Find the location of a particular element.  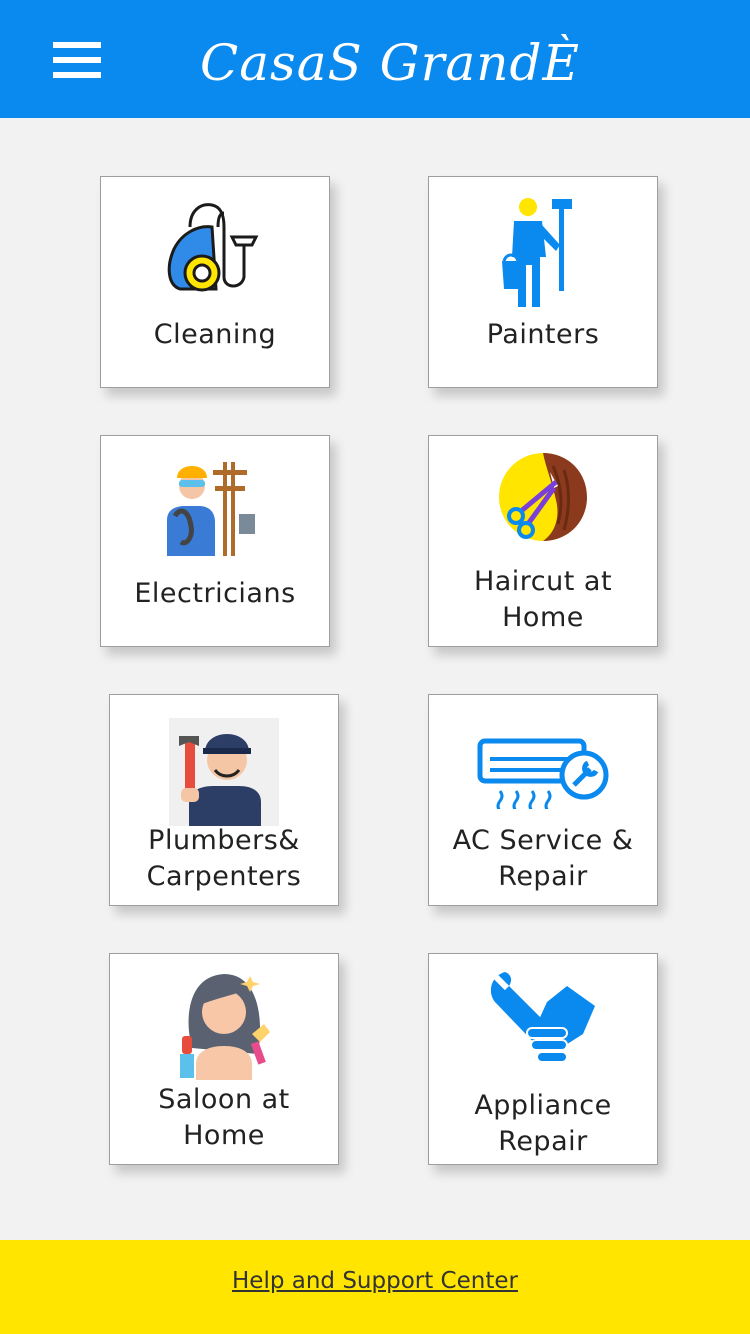

service-label: Cleaning is located at coordinates (215, 334).